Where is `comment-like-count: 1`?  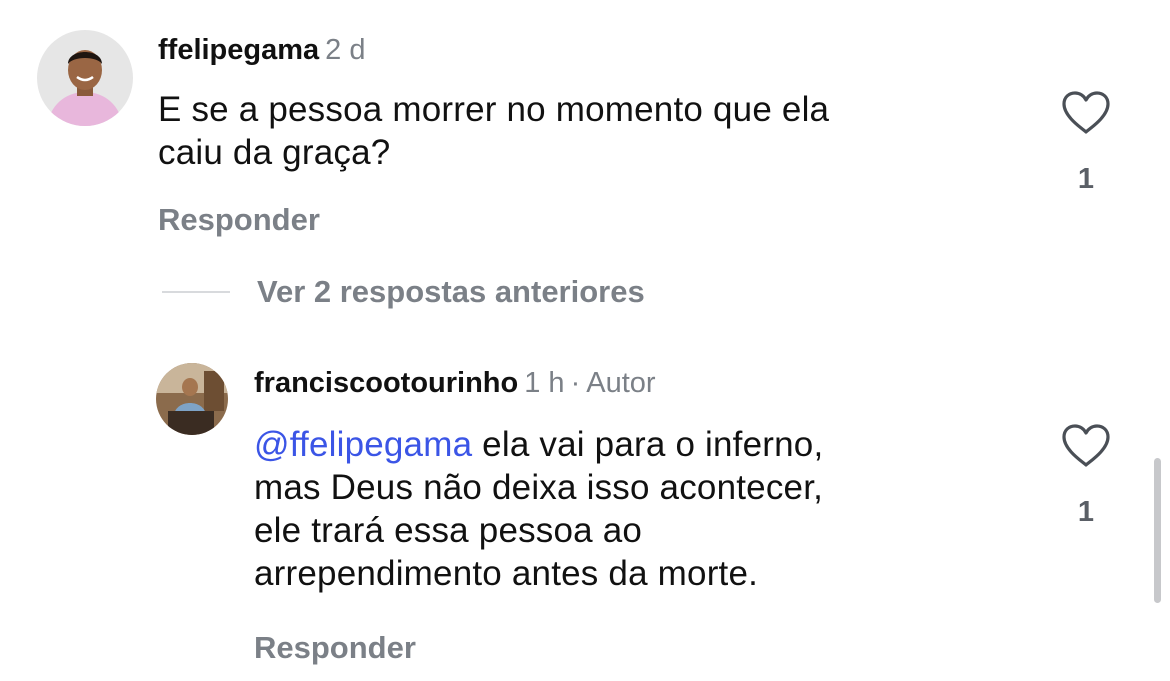
comment-like-count: 1 is located at coordinates (1086, 179).